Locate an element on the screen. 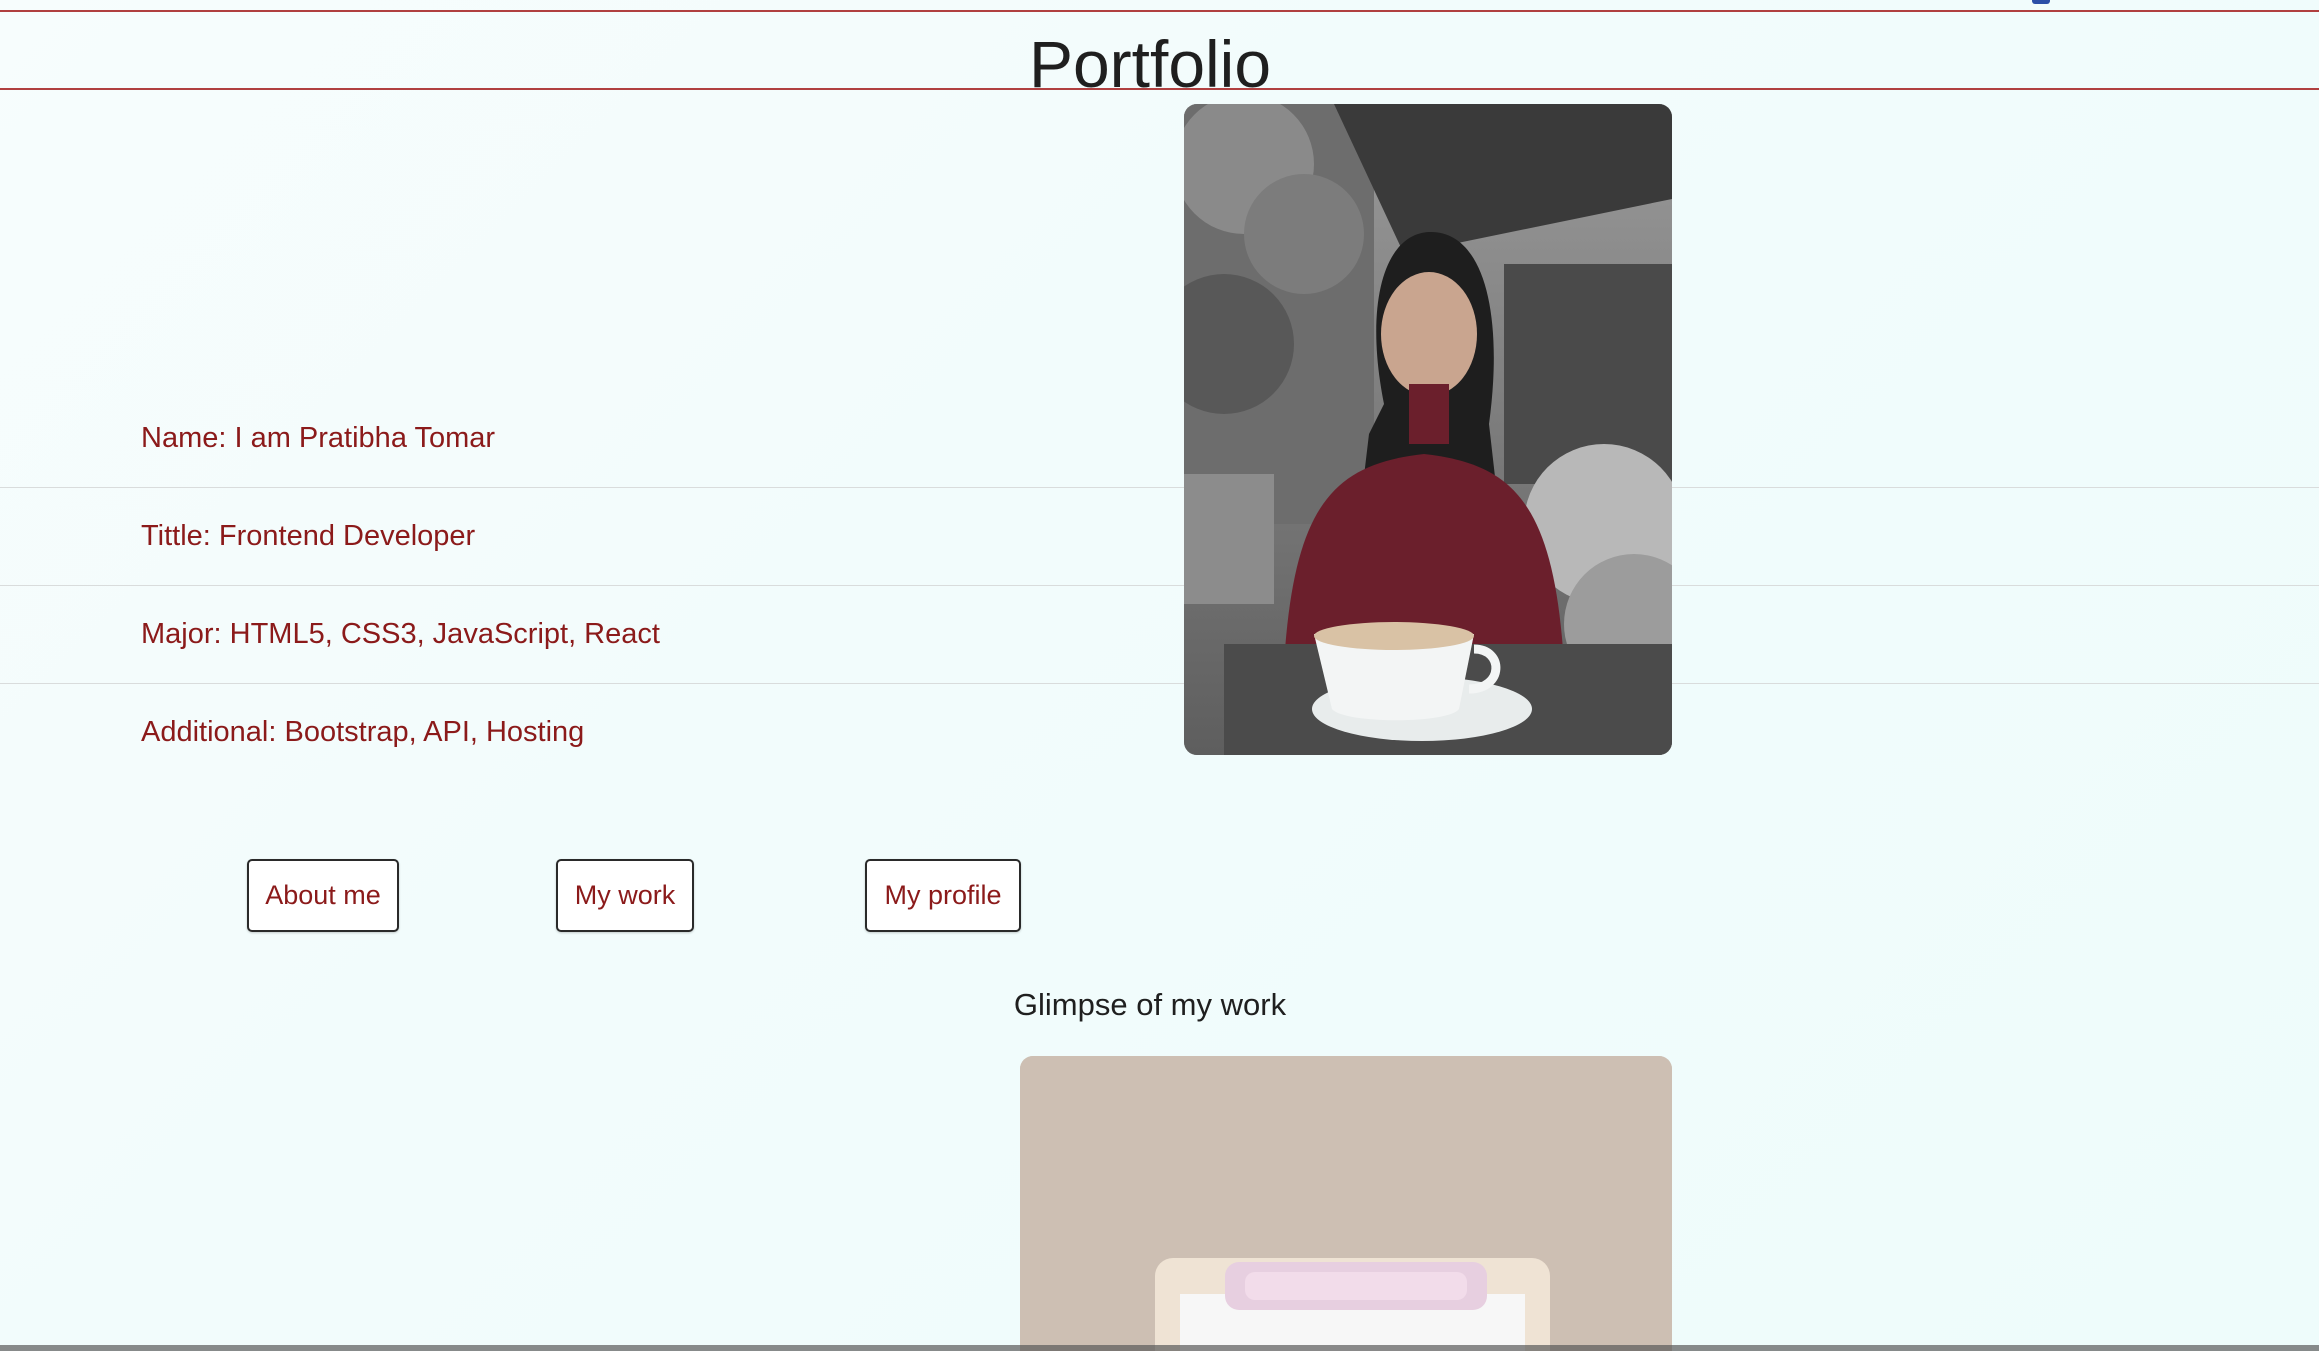 This screenshot has height=1351, width=2319. header: Portfolio is located at coordinates (1159, 56).